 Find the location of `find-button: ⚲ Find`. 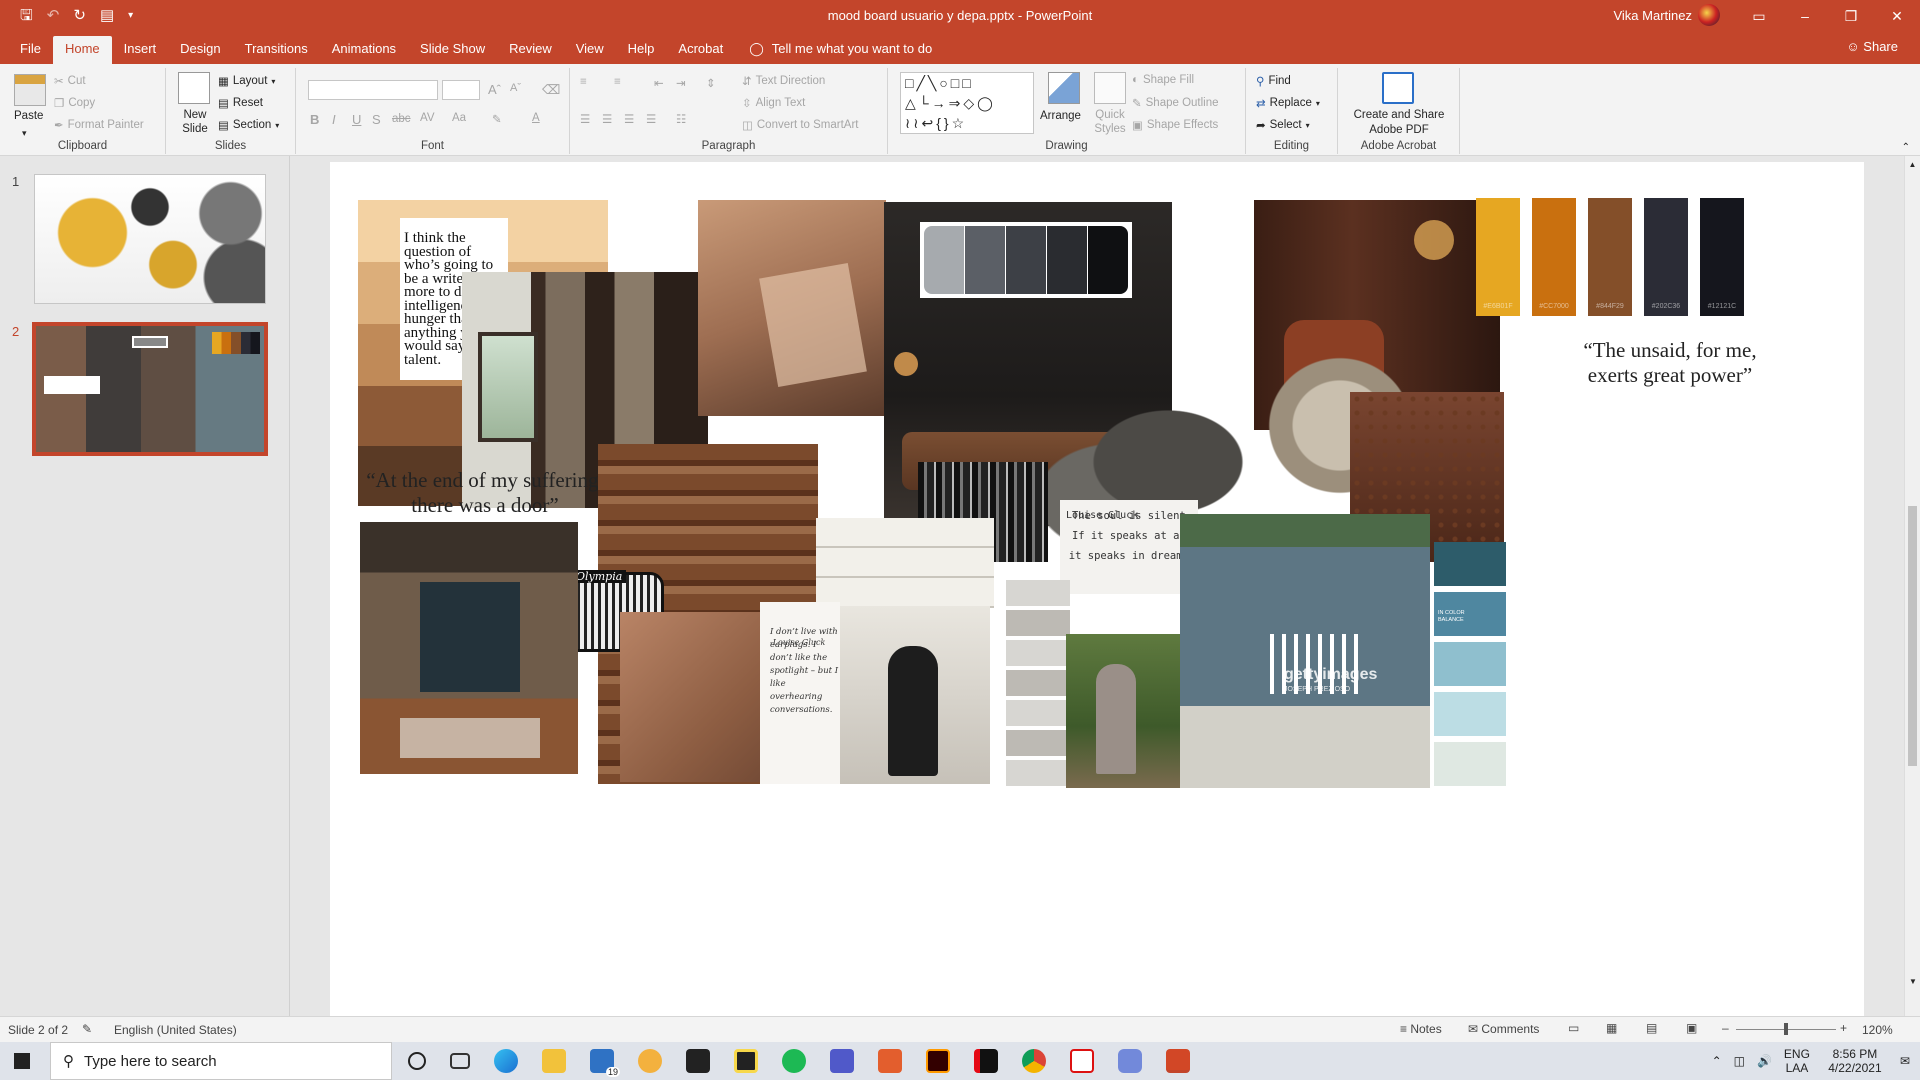

find-button: ⚲ Find is located at coordinates (1273, 81).